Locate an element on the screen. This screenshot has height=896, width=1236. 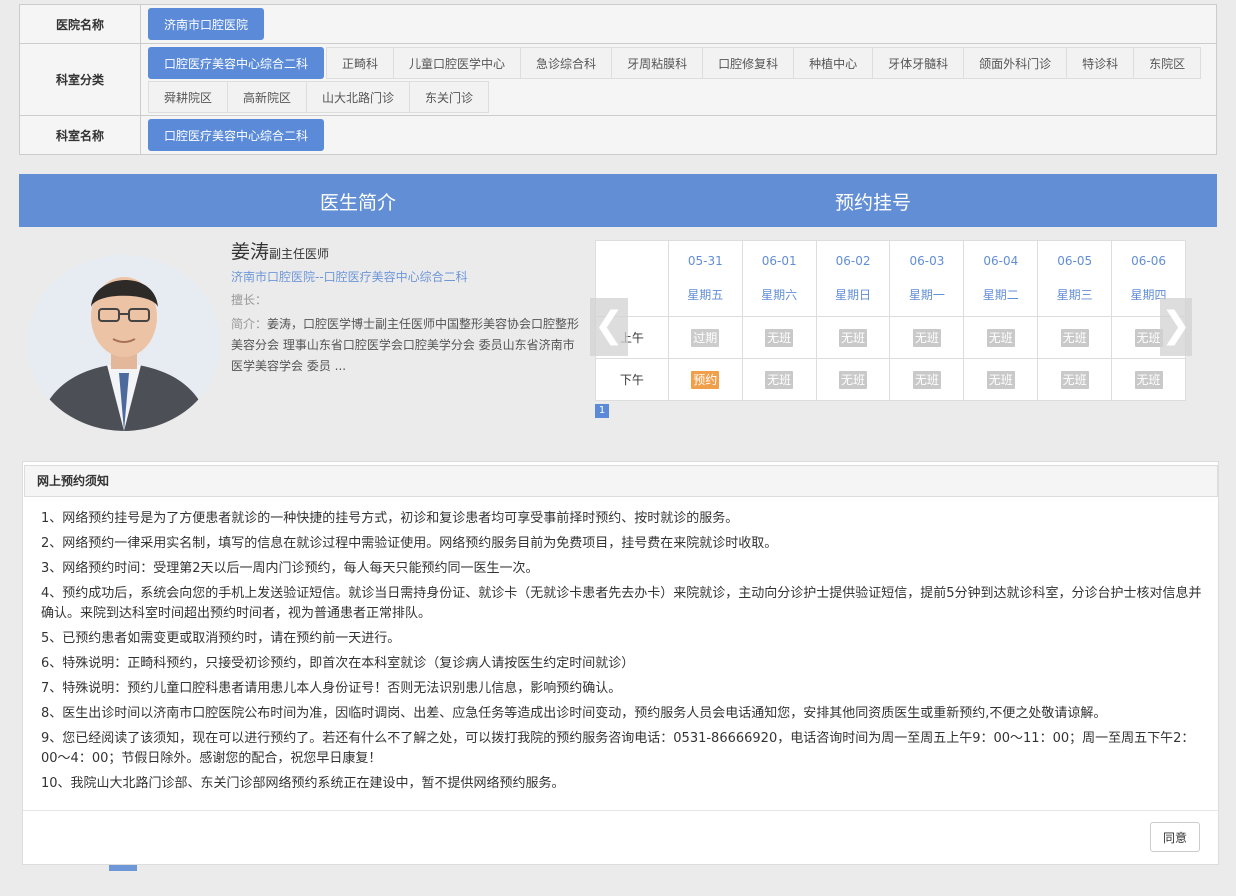
day-weekday: 星期六 is located at coordinates (779, 295).